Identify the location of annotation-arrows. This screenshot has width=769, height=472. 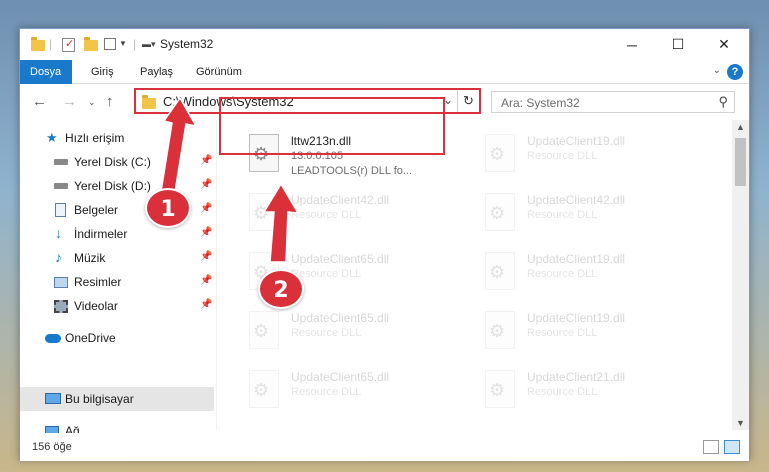
(229, 179).